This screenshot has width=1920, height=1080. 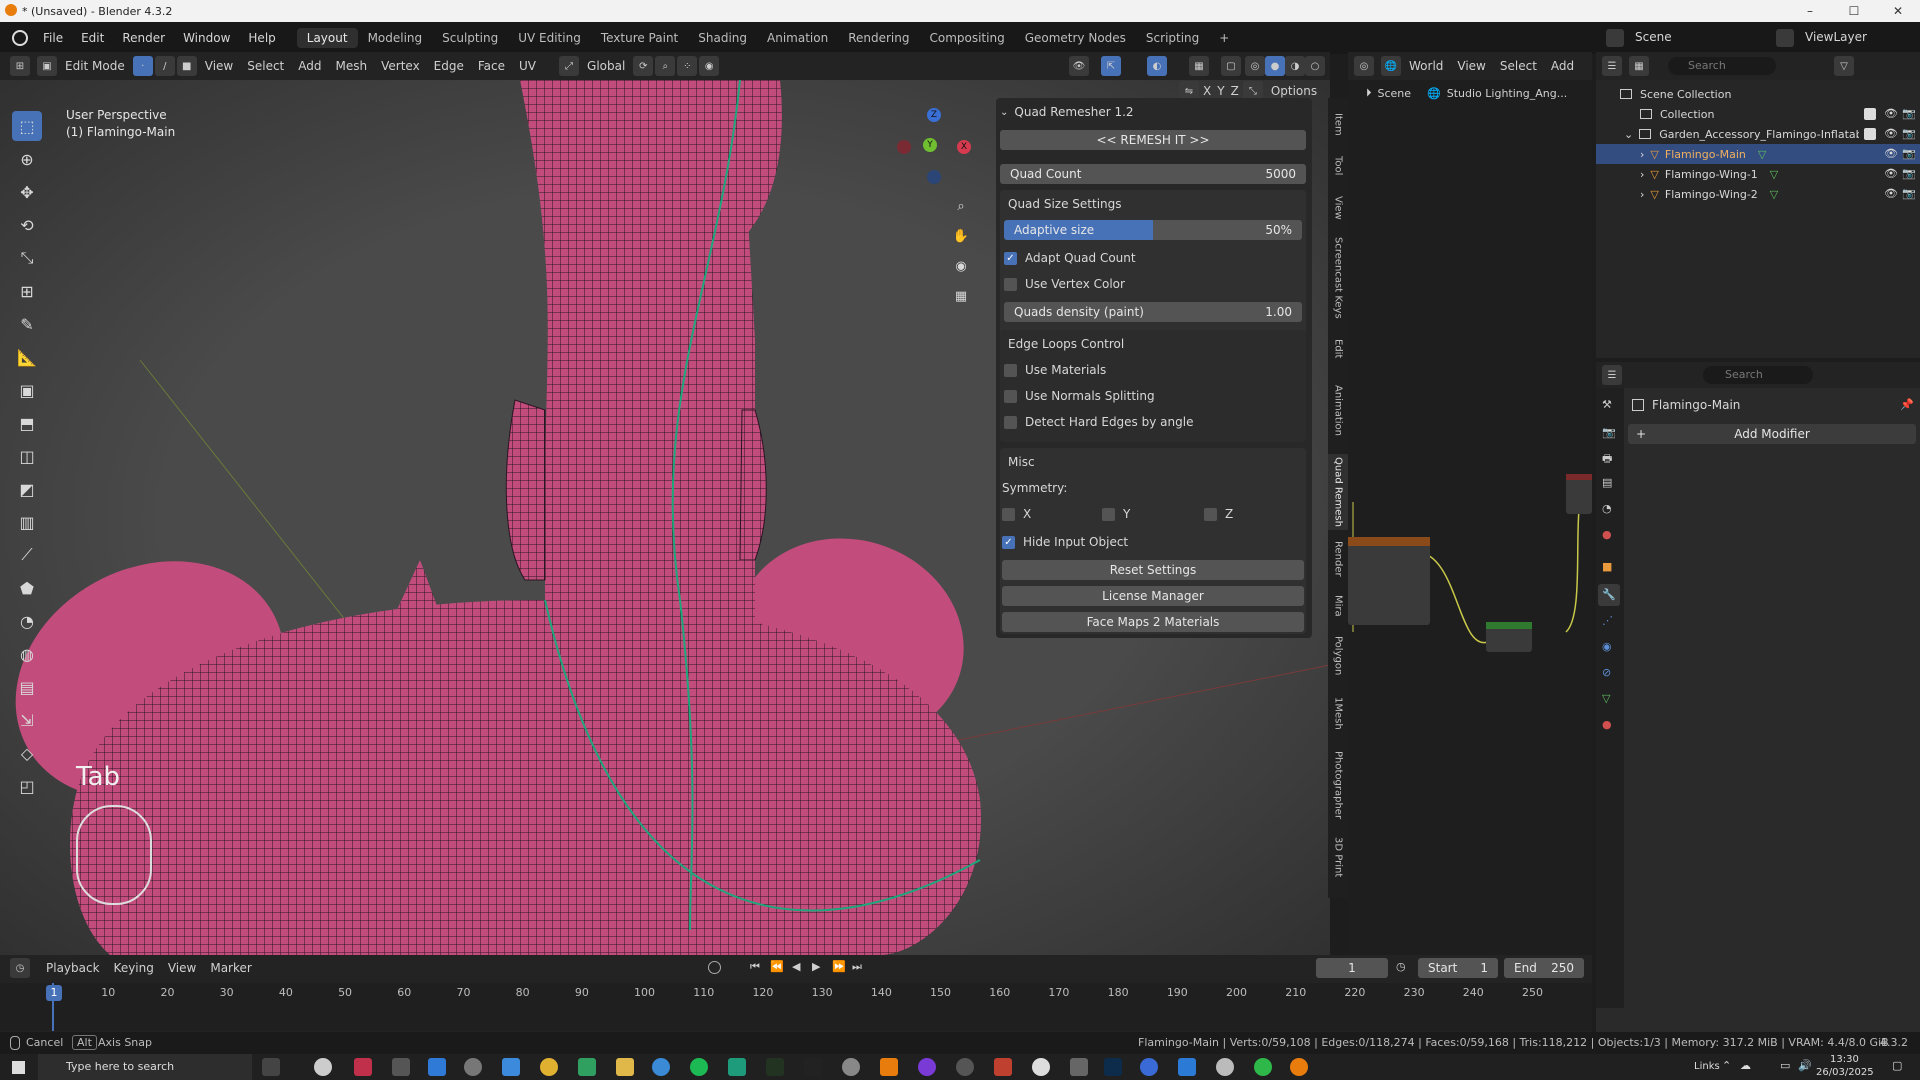 I want to click on workspace-tab-sculpting: Sculpting, so click(x=470, y=38).